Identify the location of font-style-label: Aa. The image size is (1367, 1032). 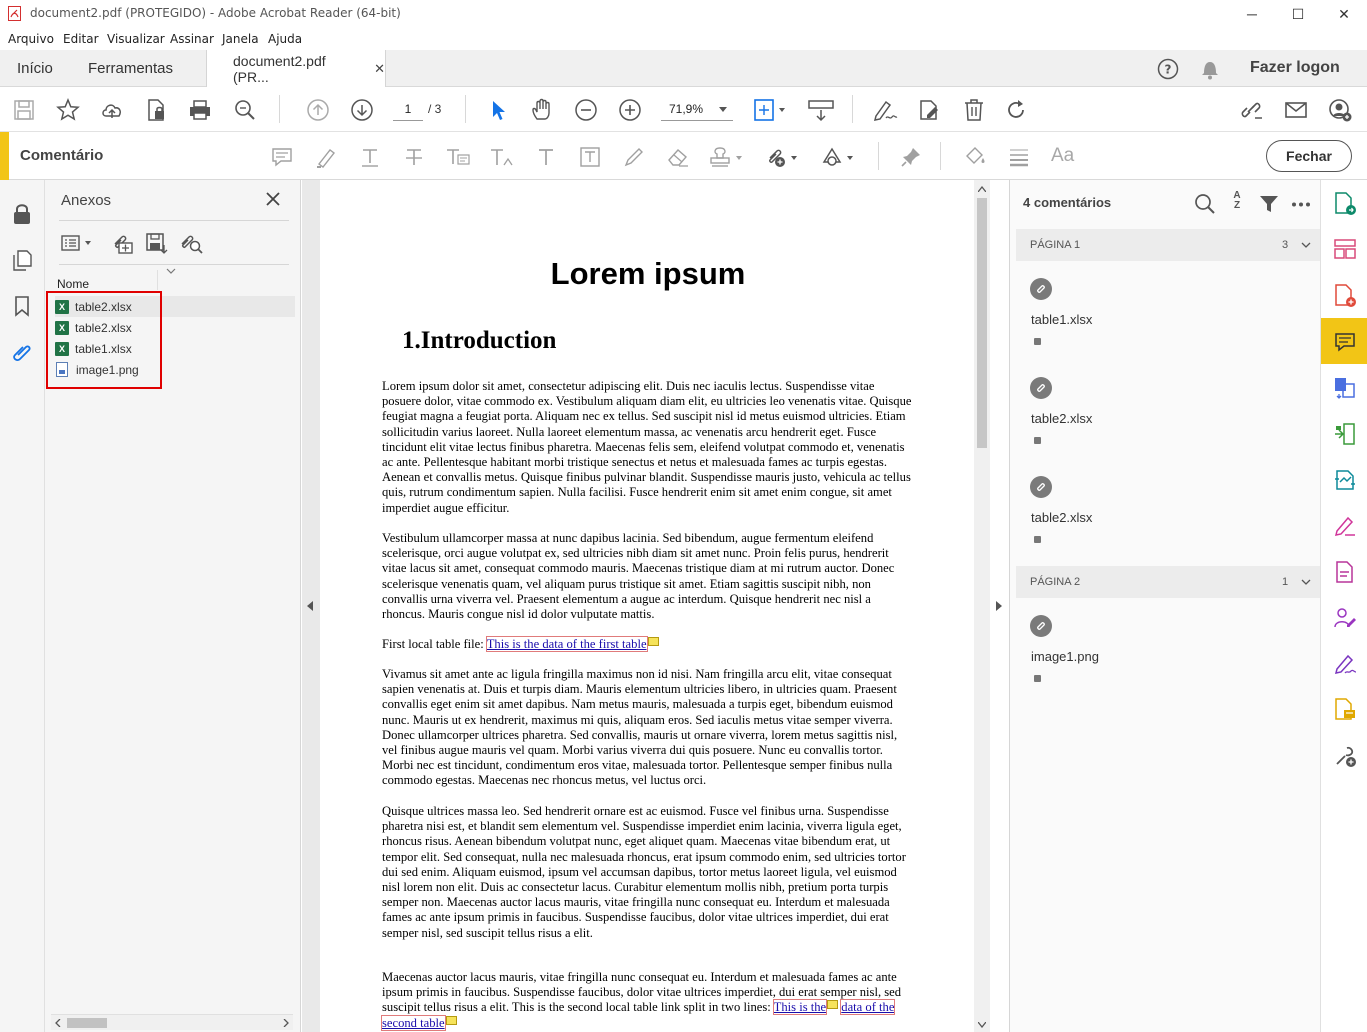
(1062, 156).